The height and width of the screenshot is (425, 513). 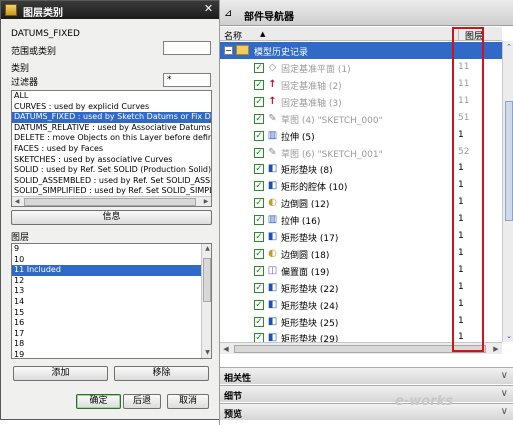 I want to click on close-icon: ✕, so click(x=208, y=9).